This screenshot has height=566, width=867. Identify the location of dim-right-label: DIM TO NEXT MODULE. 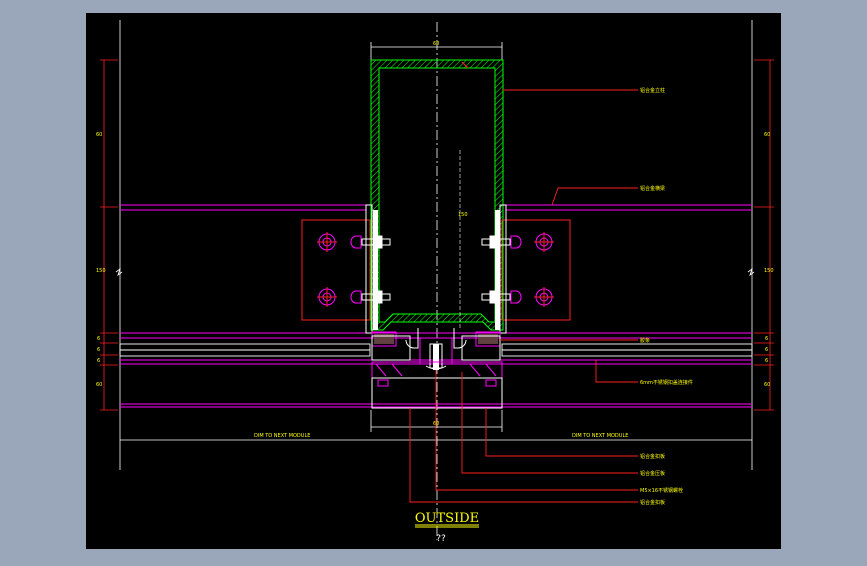
(600, 436).